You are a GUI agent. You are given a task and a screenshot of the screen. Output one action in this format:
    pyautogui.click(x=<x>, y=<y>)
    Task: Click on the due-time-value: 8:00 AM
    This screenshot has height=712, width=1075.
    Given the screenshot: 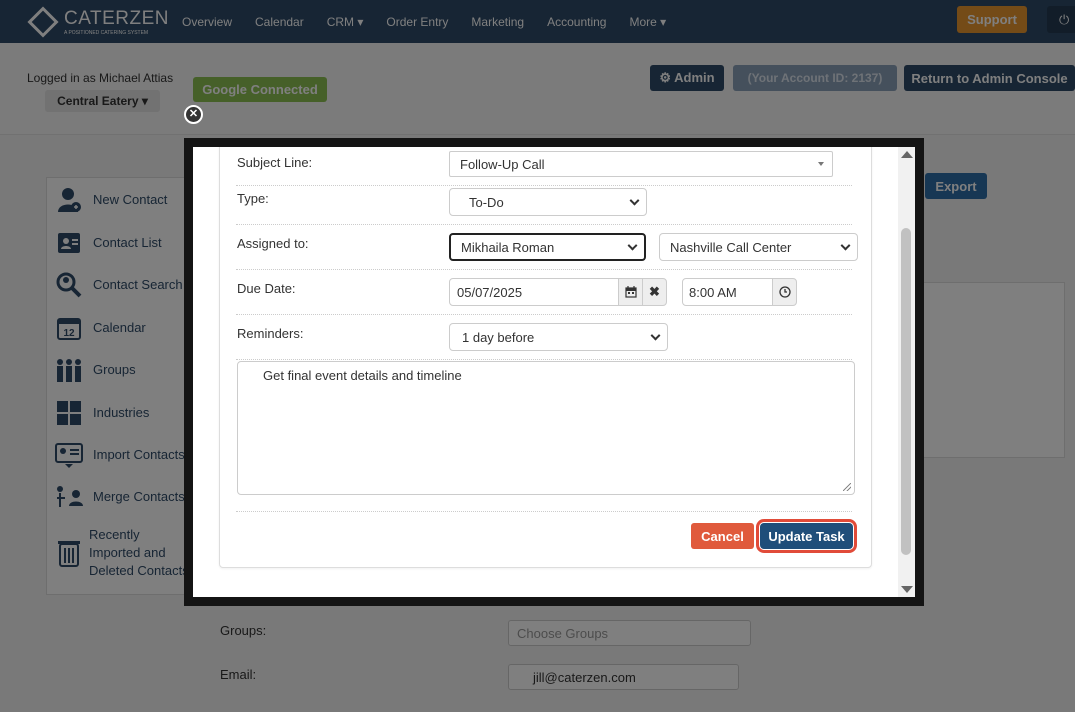 What is the action you would take?
    pyautogui.click(x=713, y=292)
    